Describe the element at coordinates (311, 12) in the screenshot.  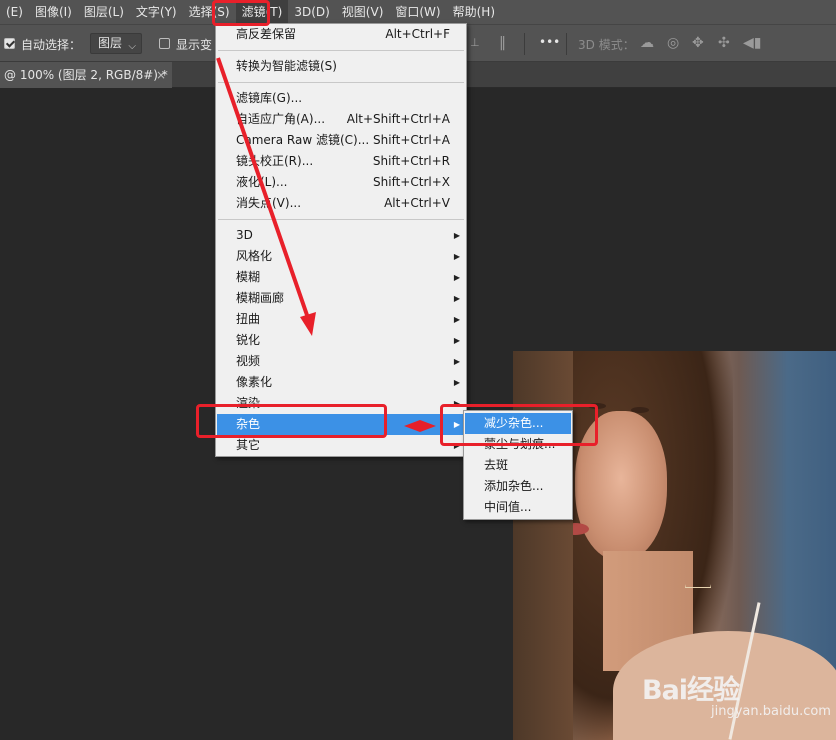
I see `menubar-item: 3D(D)` at that location.